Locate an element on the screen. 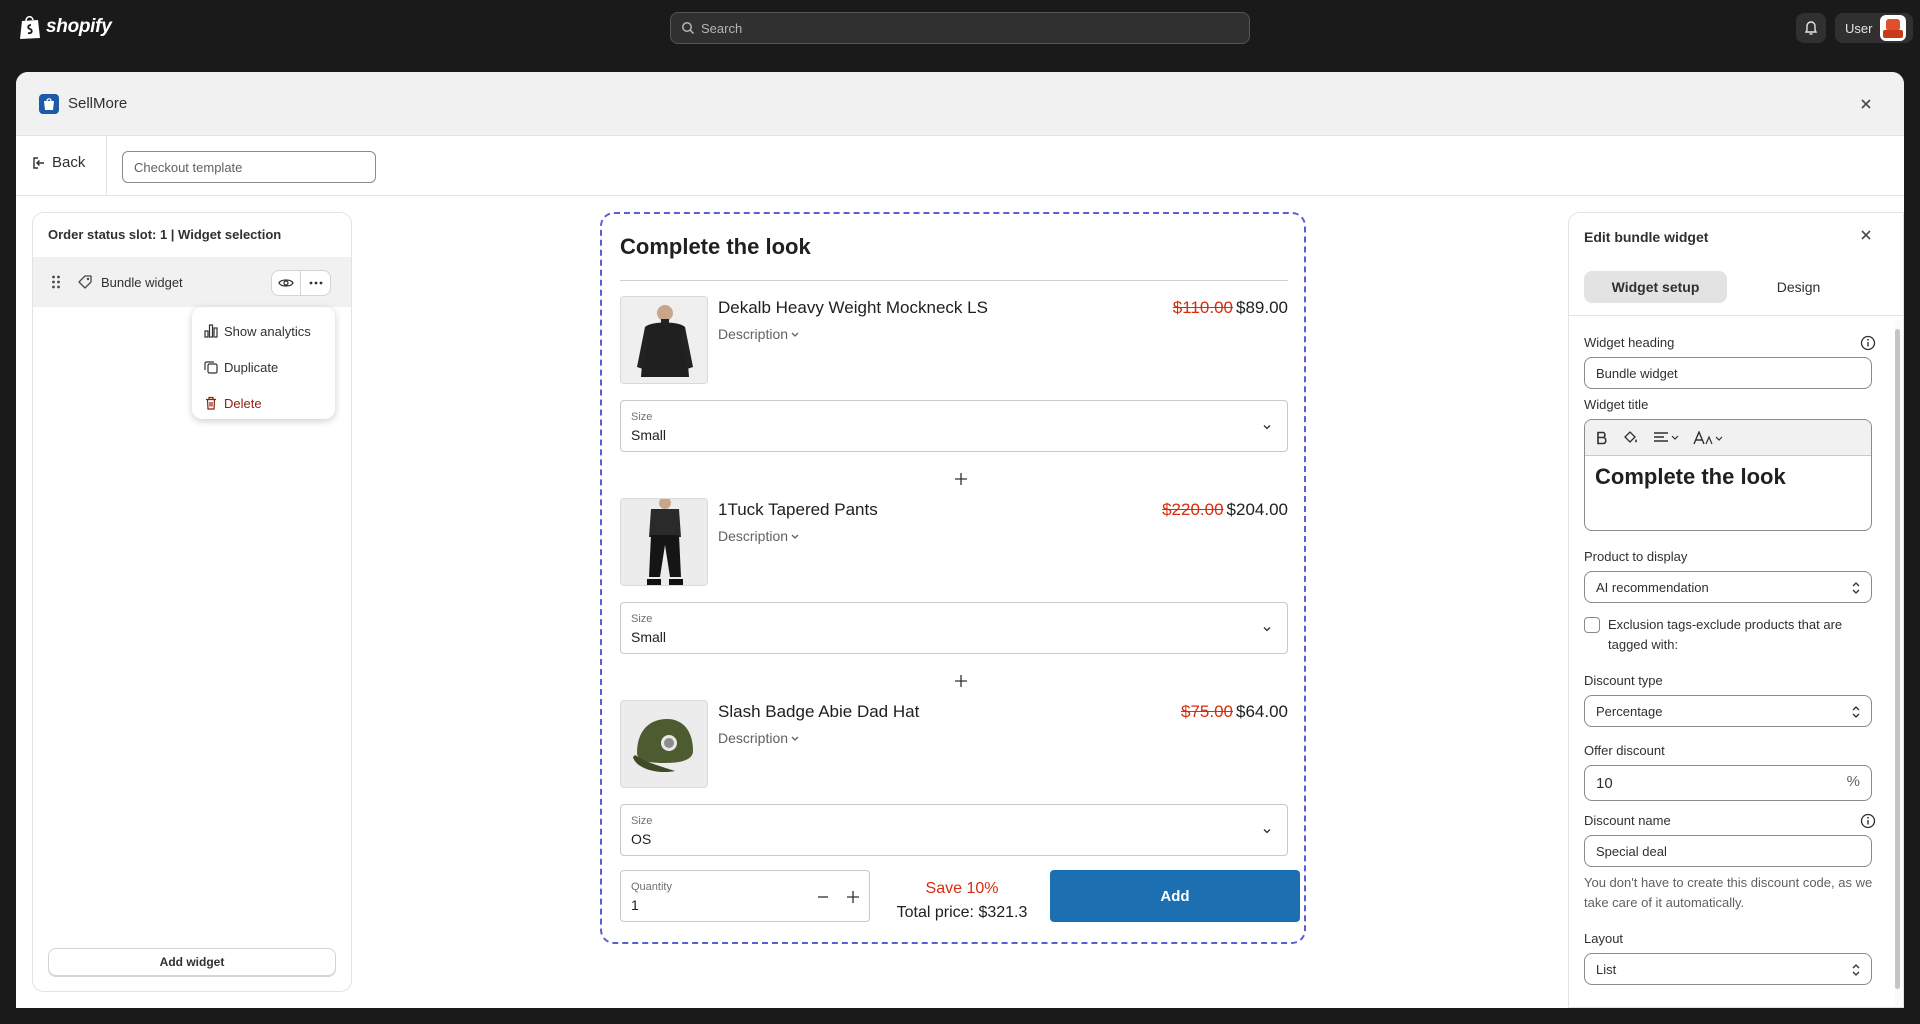 The width and height of the screenshot is (1920, 1024). panel-scrollbar is located at coordinates (1897, 664).